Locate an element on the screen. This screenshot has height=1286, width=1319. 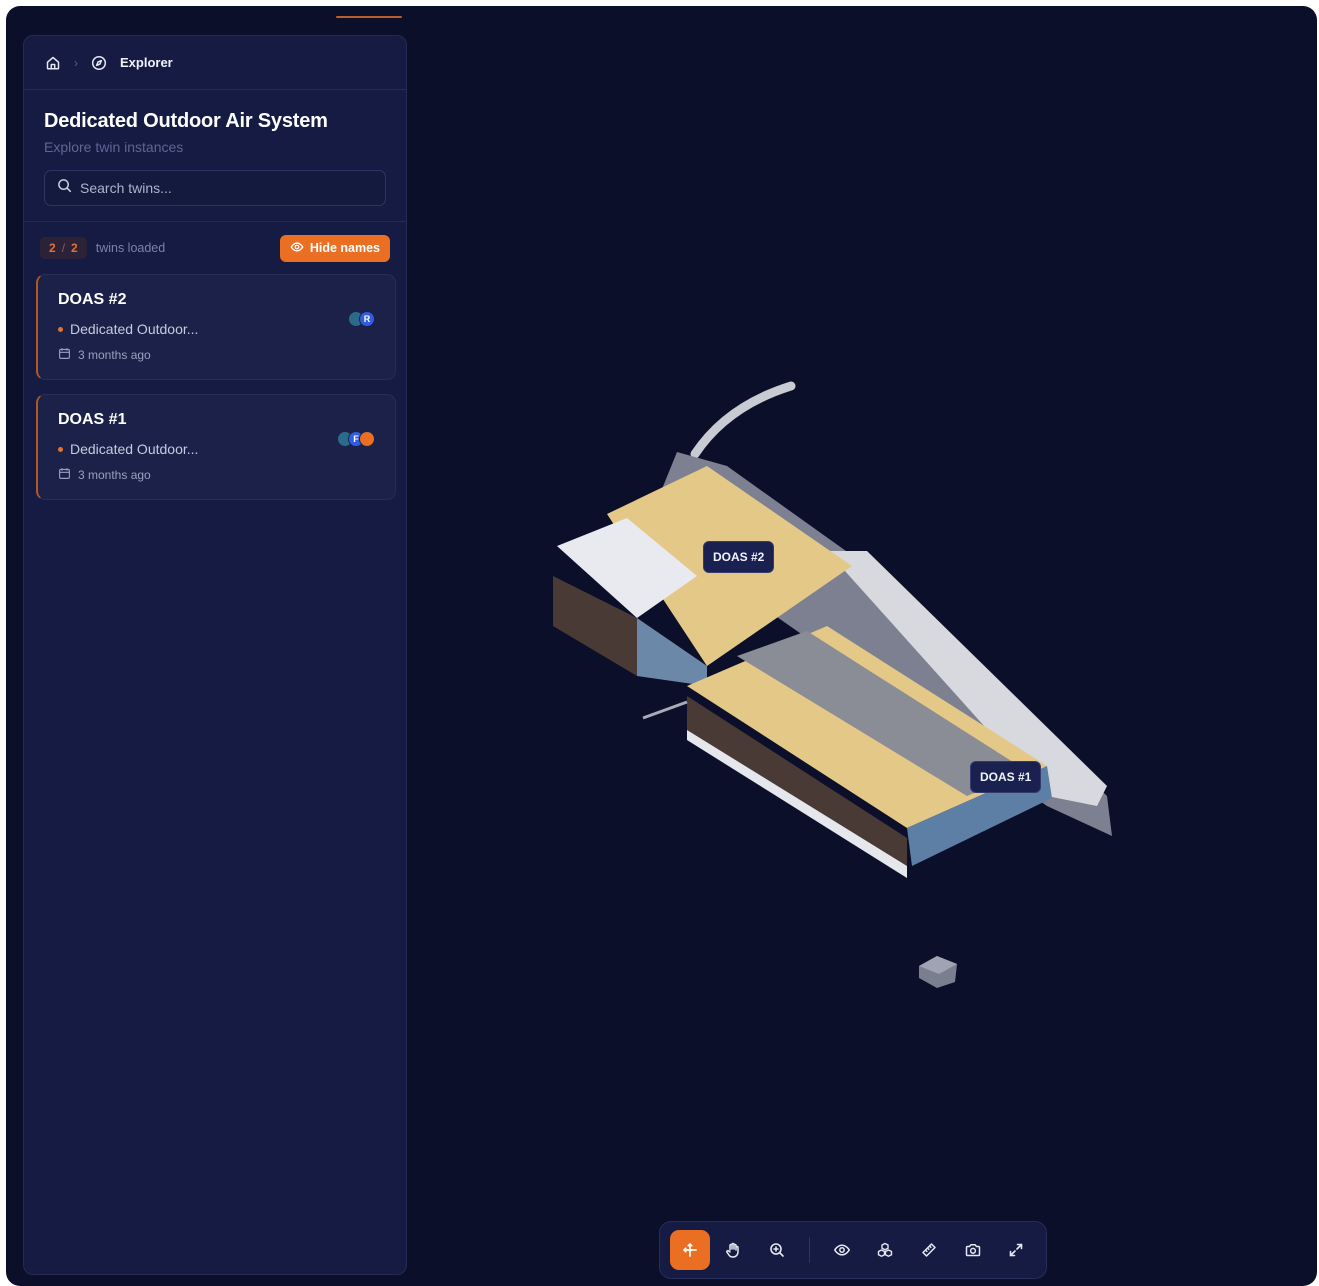
avatar is located at coordinates (367, 439).